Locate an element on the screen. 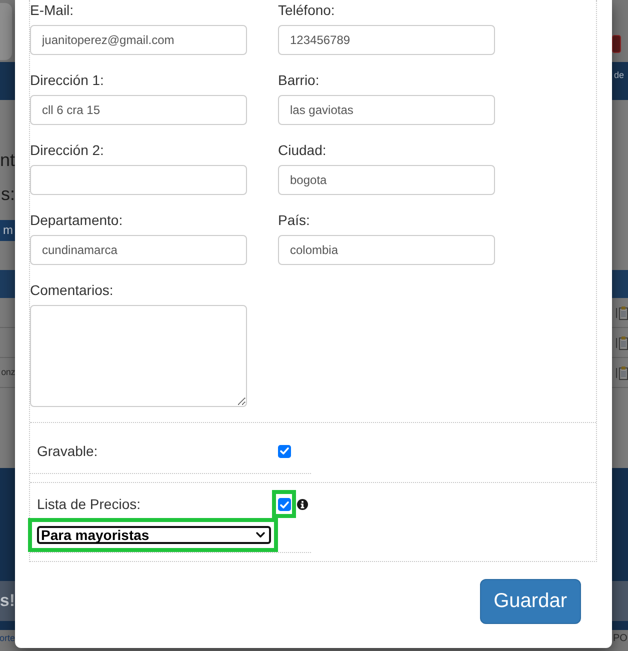 This screenshot has height=651, width=628. text-input: las gaviotas is located at coordinates (386, 110).